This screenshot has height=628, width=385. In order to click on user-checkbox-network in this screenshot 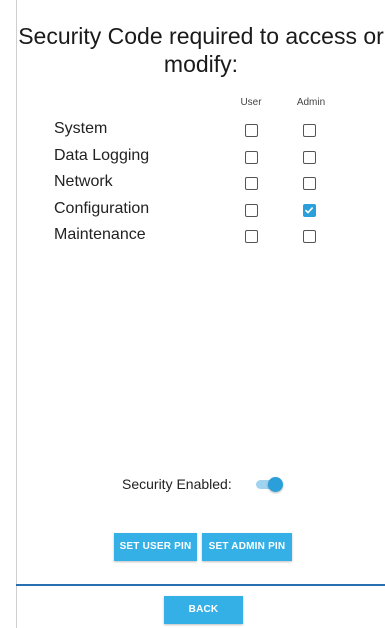, I will do `click(251, 183)`.